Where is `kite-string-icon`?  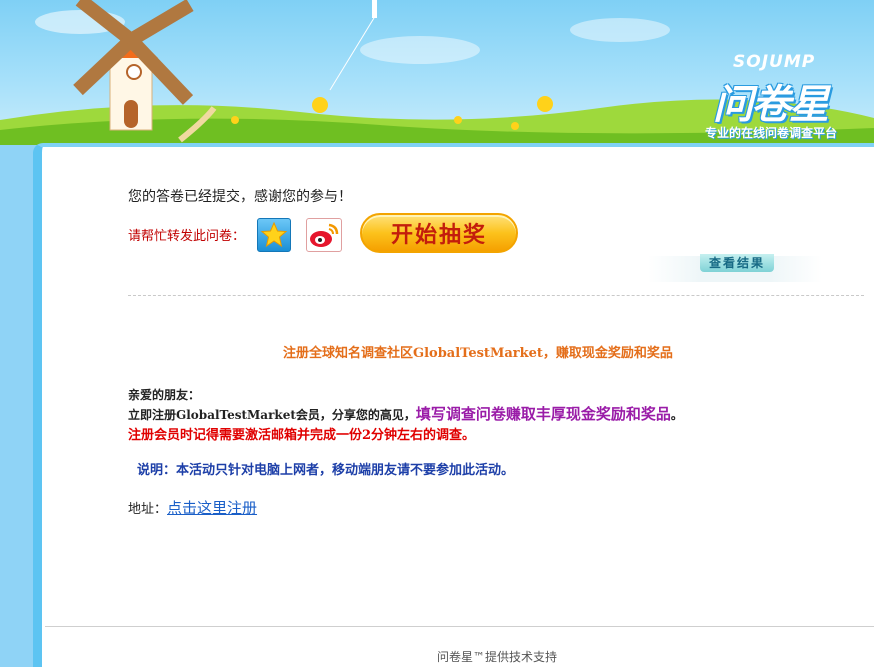
kite-string-icon is located at coordinates (374, 9).